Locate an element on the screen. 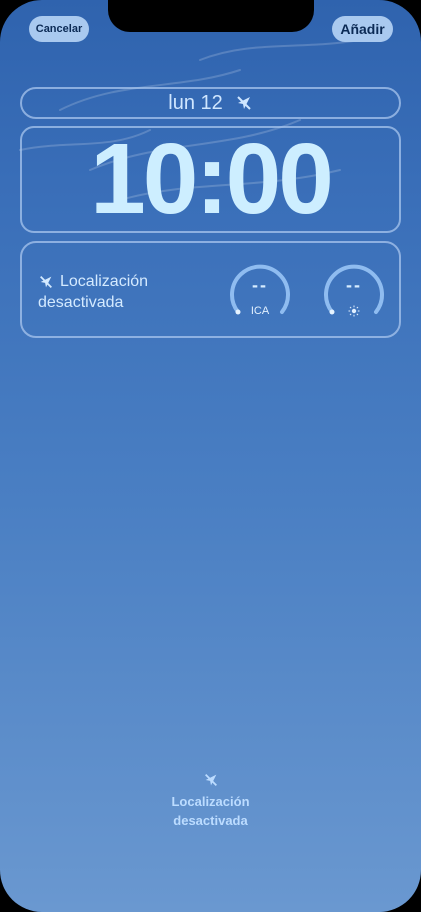 The image size is (421, 912). device-notch is located at coordinates (211, 16).